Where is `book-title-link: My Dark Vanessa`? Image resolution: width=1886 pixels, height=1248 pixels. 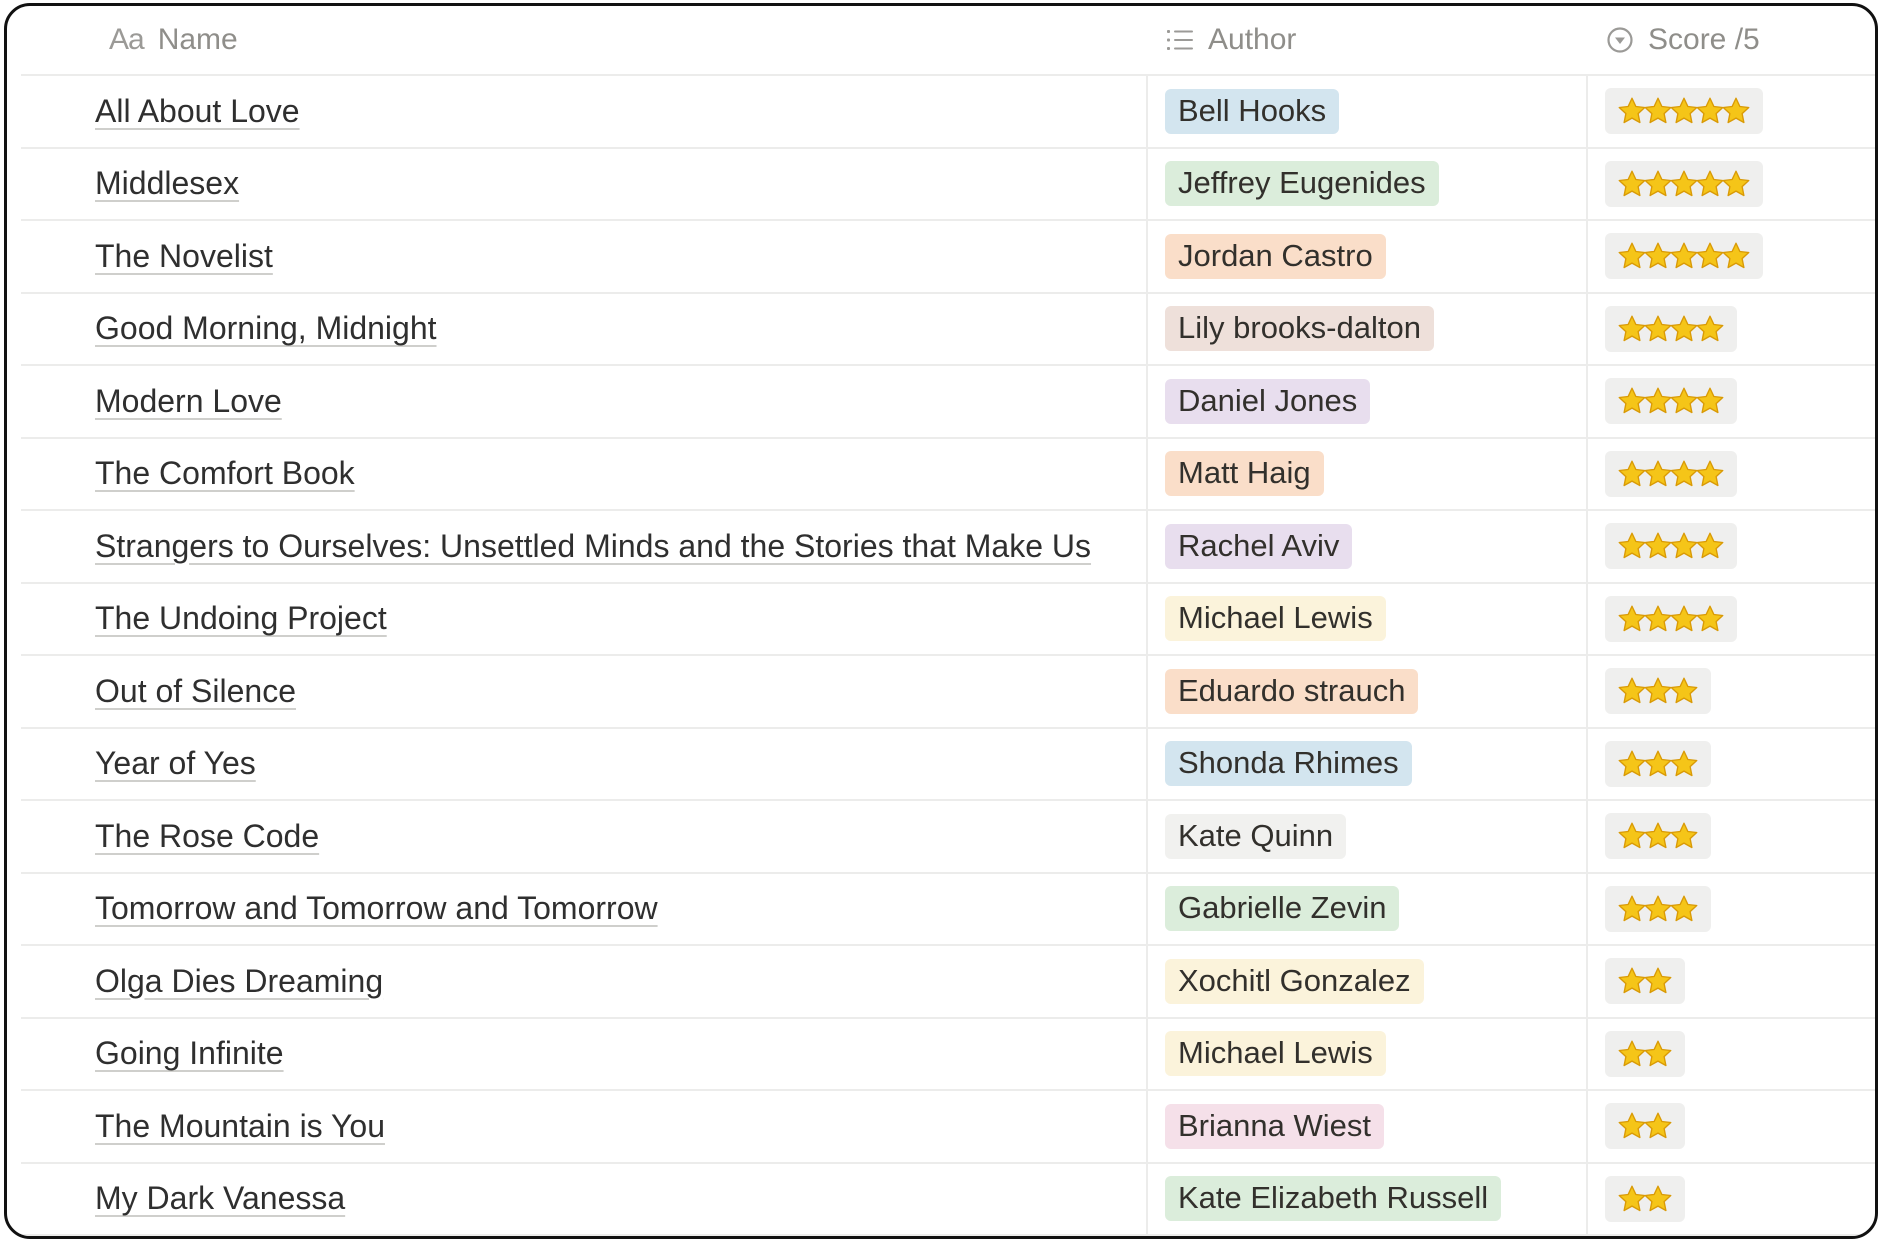 book-title-link: My Dark Vanessa is located at coordinates (220, 1198).